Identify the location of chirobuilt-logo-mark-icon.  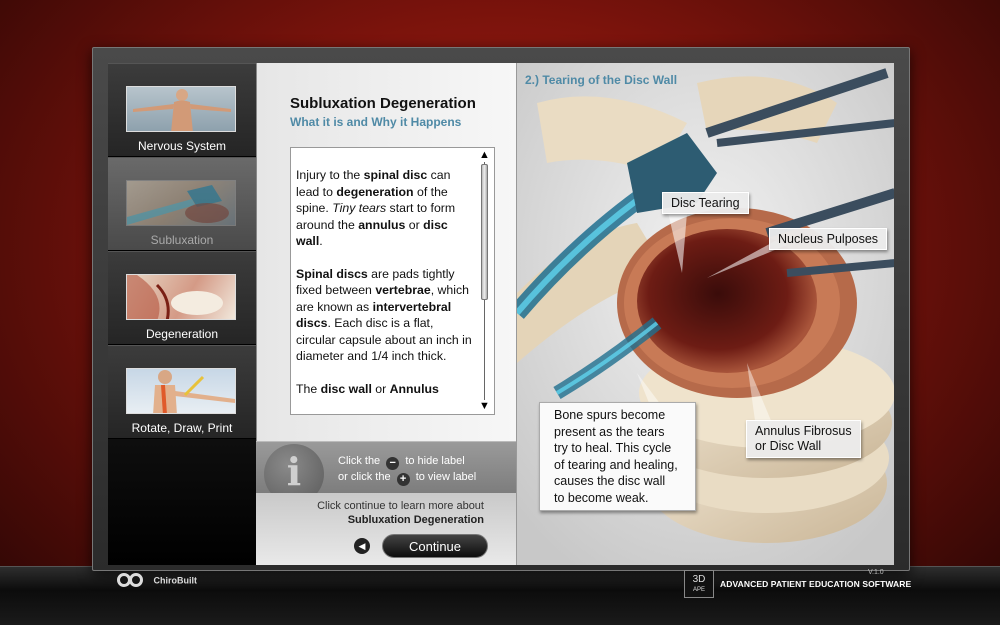
(133, 581).